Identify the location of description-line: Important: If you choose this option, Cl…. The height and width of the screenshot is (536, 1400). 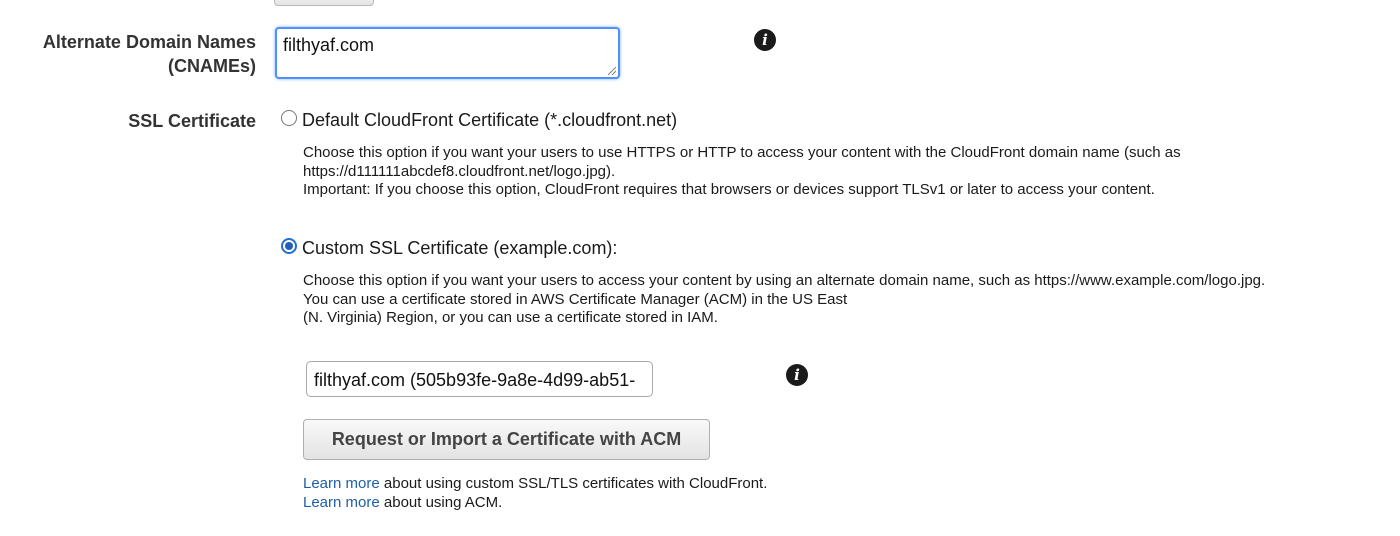
(729, 189).